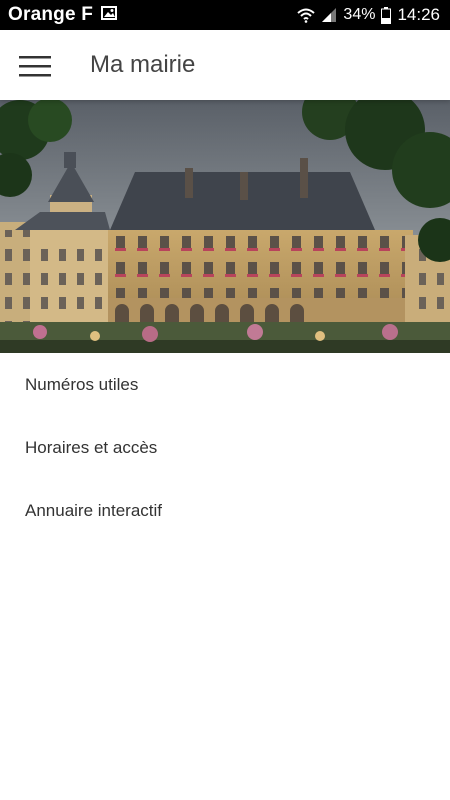  I want to click on battery-percent: 34%, so click(359, 14).